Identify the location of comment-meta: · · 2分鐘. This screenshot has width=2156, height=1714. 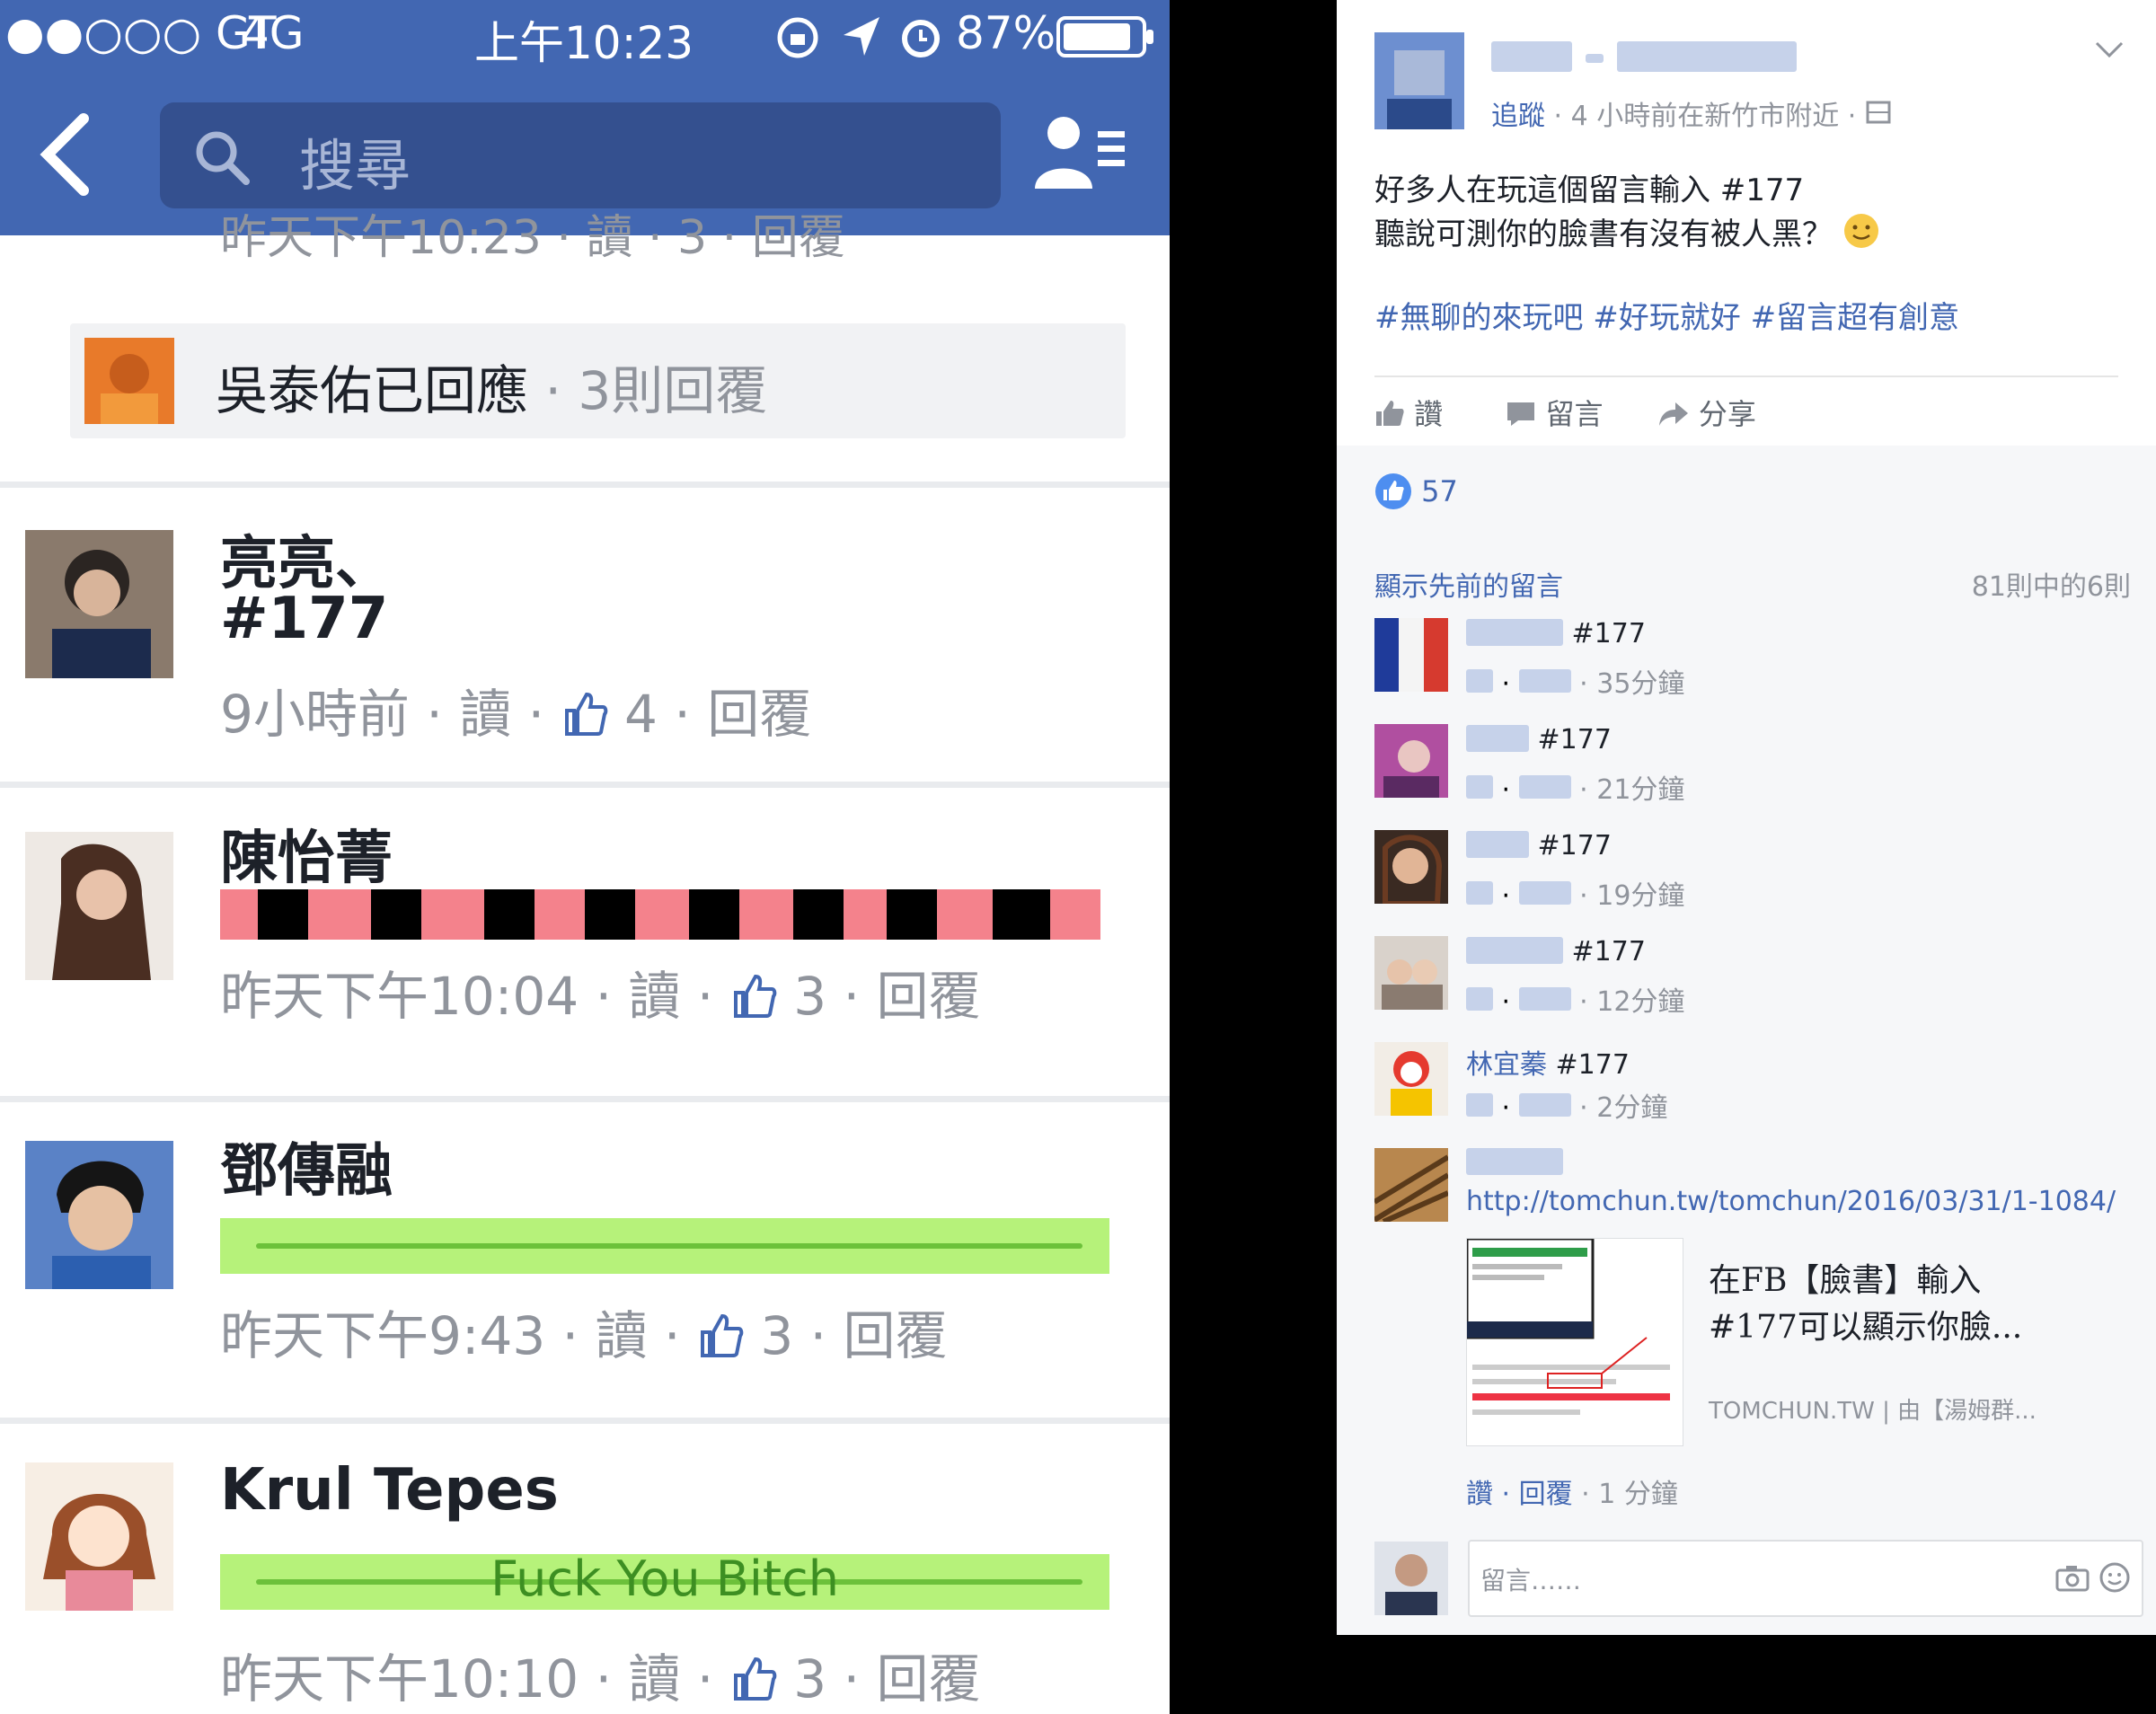
(1567, 1105).